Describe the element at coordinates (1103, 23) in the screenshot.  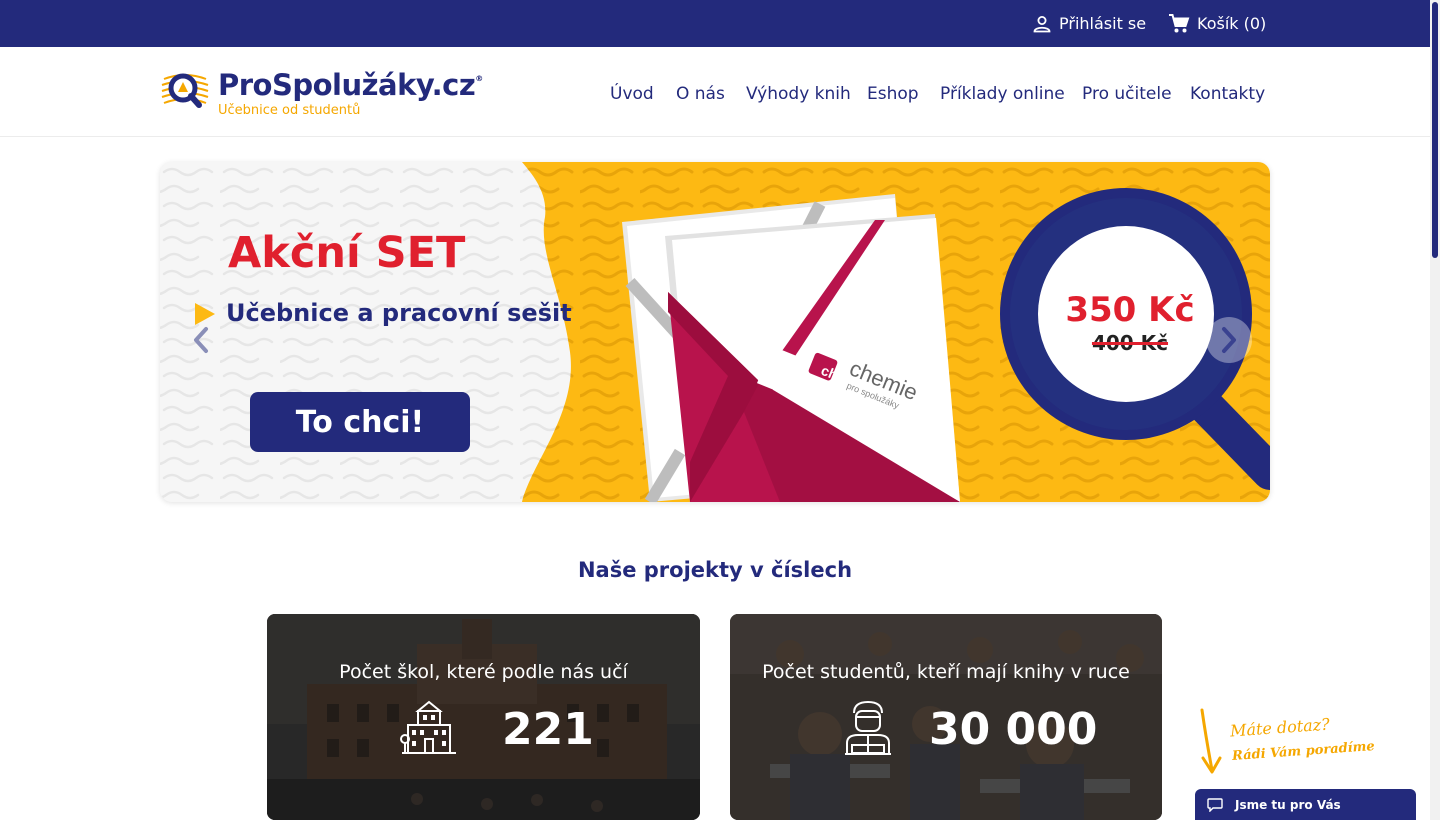
I see `login-label: Přihlásit se` at that location.